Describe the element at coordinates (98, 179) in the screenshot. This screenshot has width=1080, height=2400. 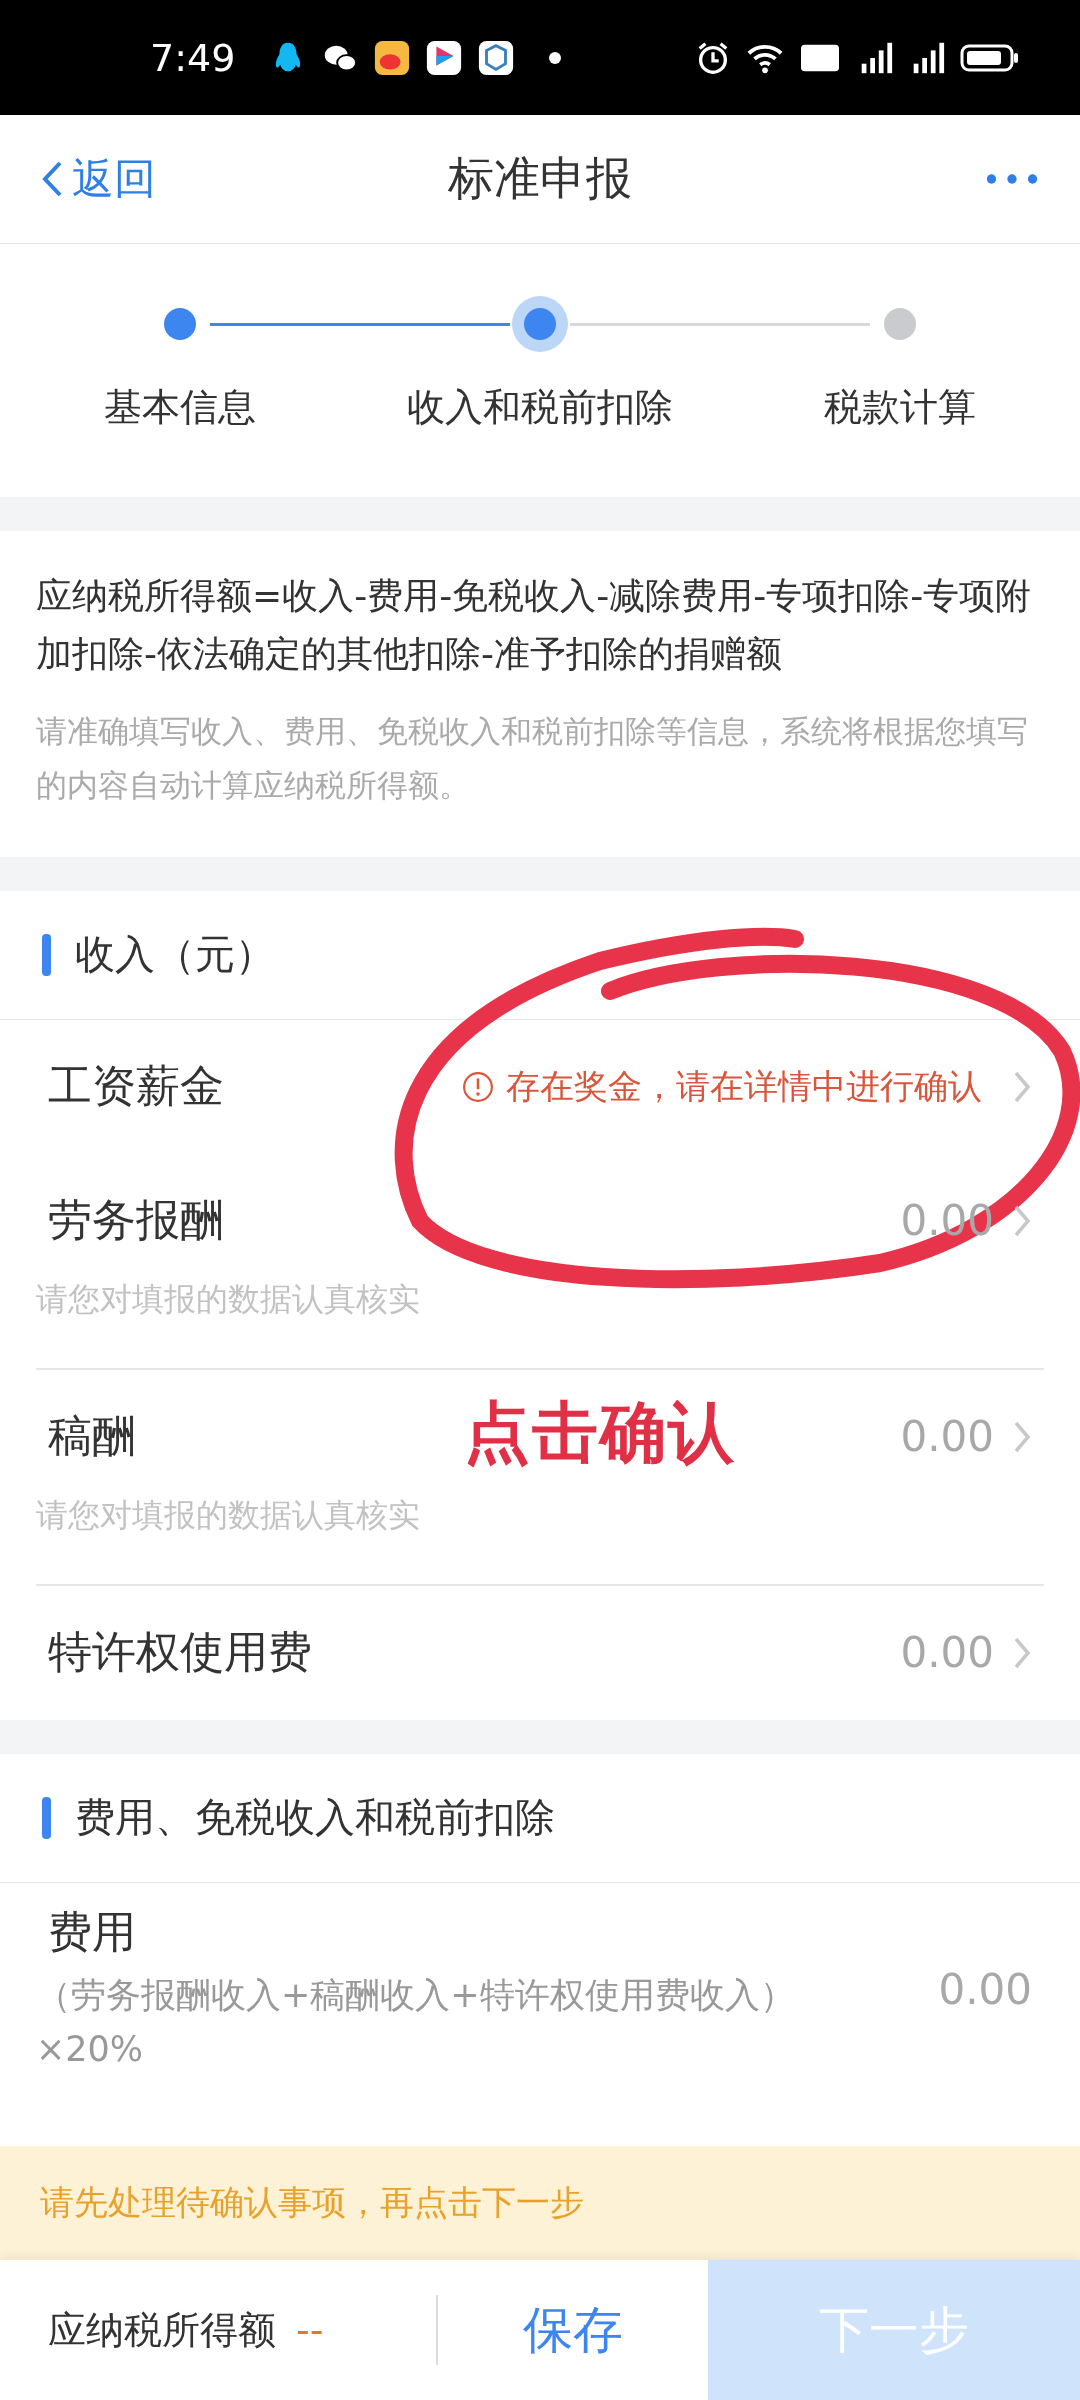
I see `back-button: 返回` at that location.